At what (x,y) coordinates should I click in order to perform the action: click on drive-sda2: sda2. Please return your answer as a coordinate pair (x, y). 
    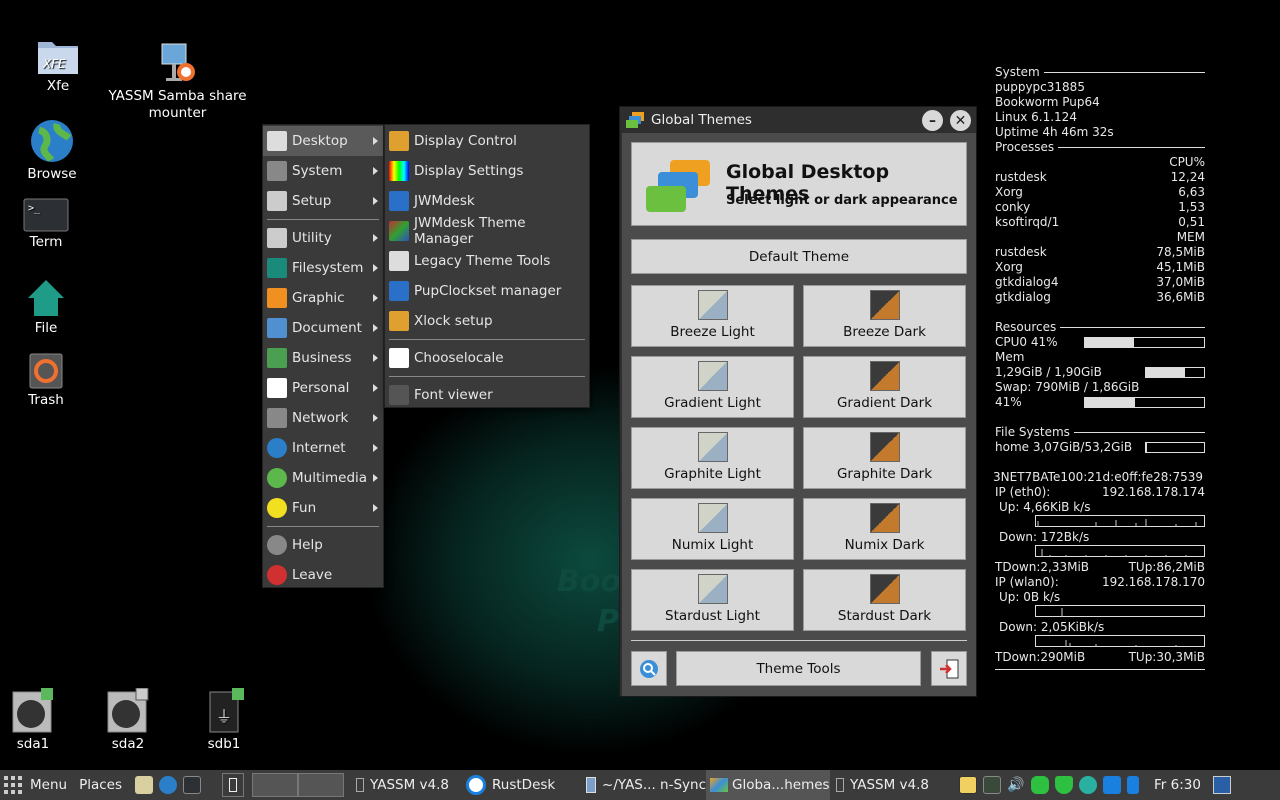
    Looking at the image, I should click on (128, 720).